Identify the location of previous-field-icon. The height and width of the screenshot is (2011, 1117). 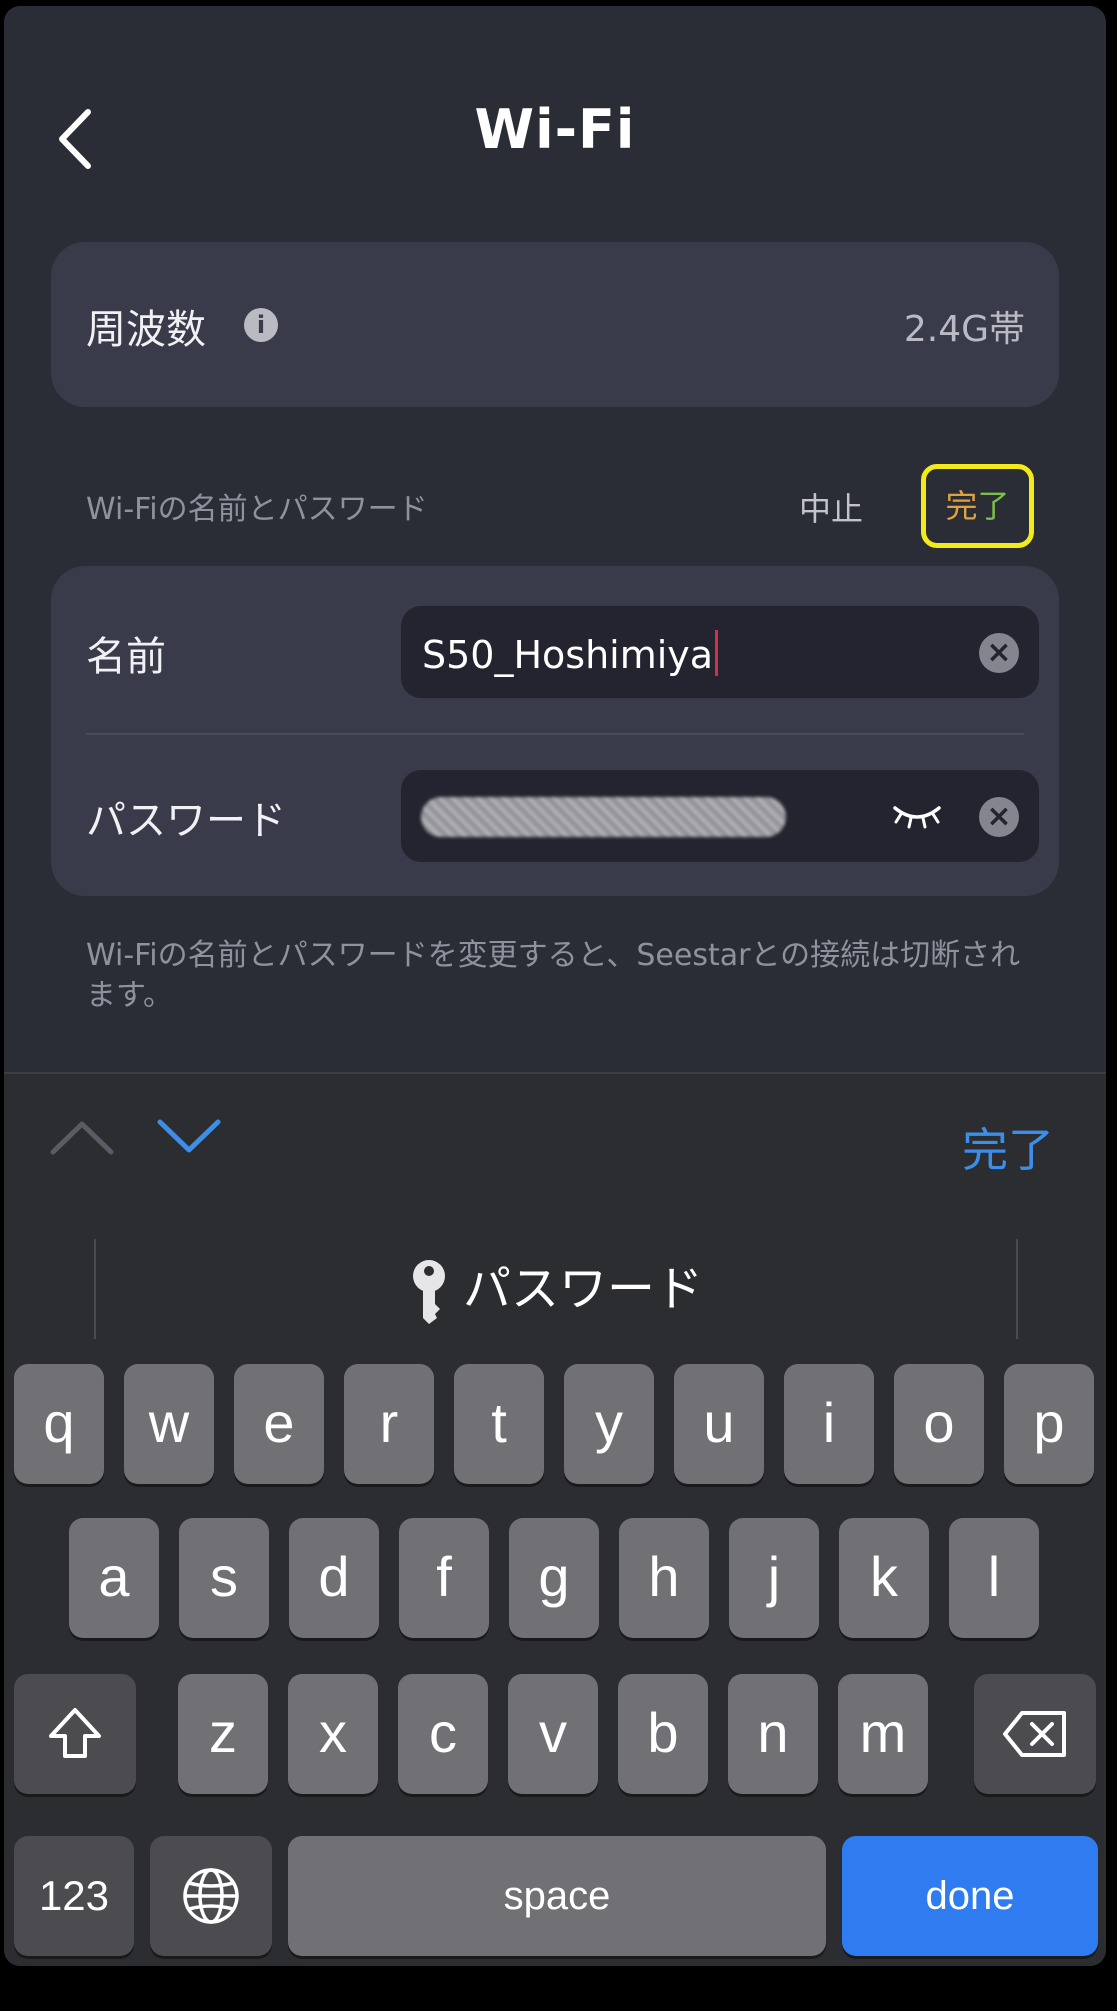
(82, 1136).